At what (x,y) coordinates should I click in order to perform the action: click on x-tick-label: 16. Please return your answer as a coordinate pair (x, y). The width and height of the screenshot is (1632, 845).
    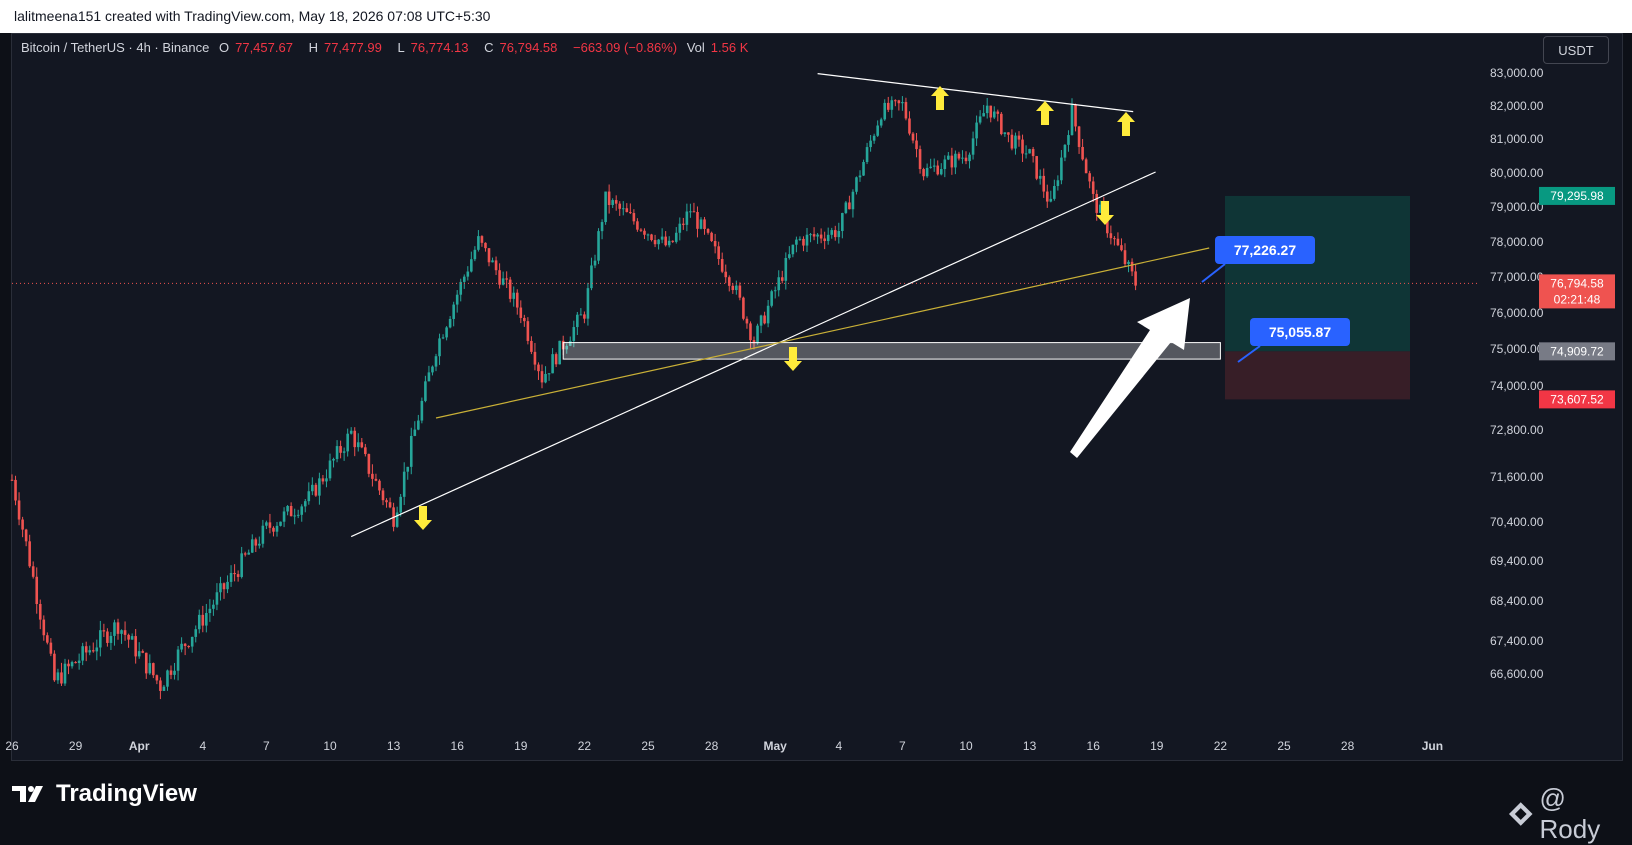
    Looking at the image, I should click on (1094, 746).